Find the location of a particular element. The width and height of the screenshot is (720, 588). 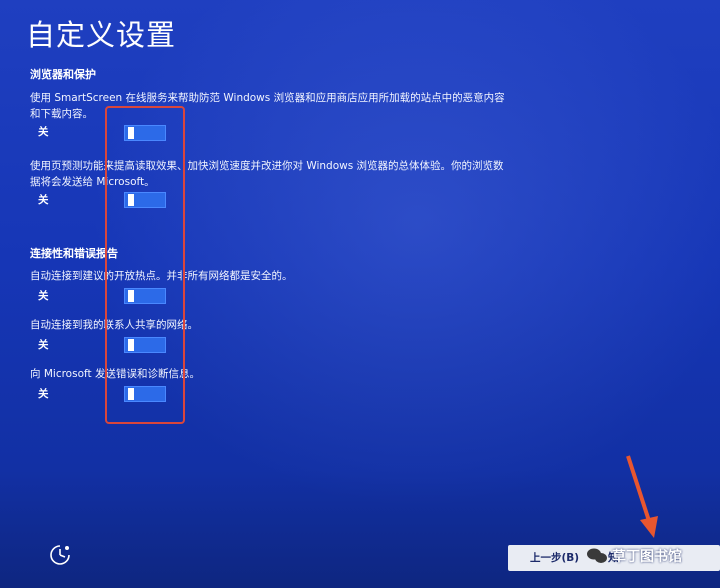

setting-contacts-network-state: 关 is located at coordinates (43, 345).